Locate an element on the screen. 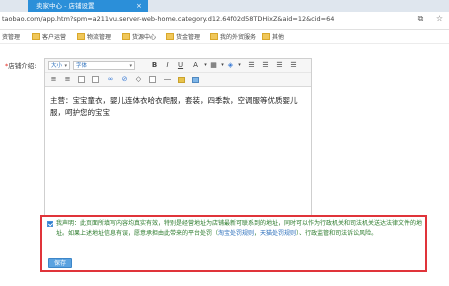 The height and width of the screenshot is (286, 449). bookmark-label: 客户运营 is located at coordinates (54, 37).